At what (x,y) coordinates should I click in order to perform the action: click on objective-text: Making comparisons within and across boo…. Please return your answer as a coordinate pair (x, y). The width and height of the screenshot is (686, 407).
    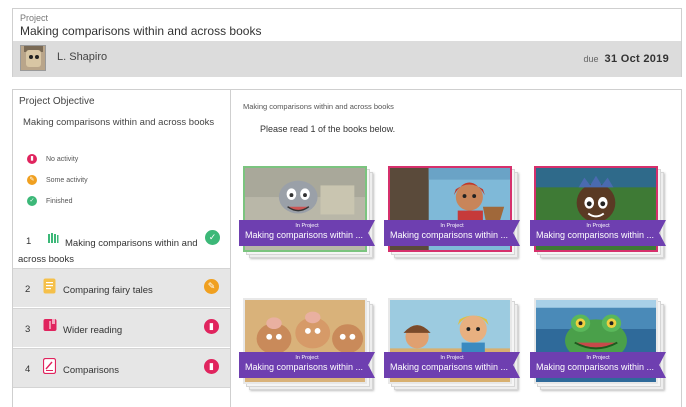
    Looking at the image, I should click on (119, 122).